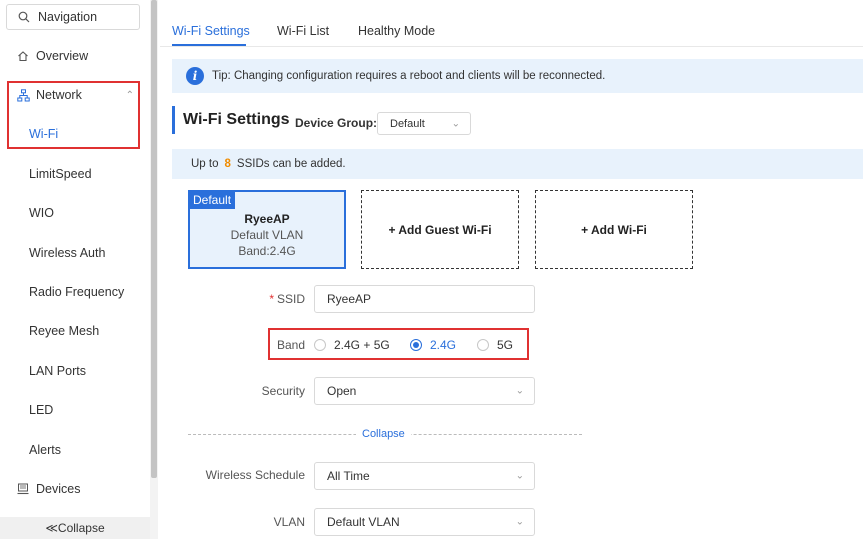 Image resolution: width=863 pixels, height=539 pixels. Describe the element at coordinates (511, 32) in the screenshot. I see `tab-bar: Wi-Fi Settings Wi-Fi List Healthy Mode` at that location.